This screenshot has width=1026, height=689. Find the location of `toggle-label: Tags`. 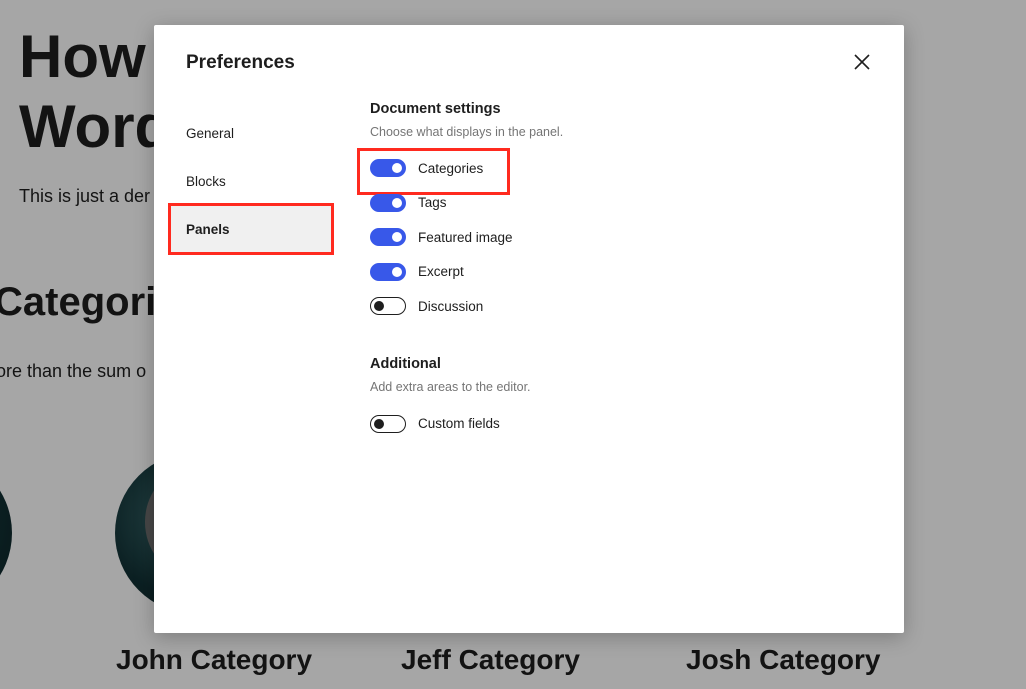

toggle-label: Tags is located at coordinates (432, 203).